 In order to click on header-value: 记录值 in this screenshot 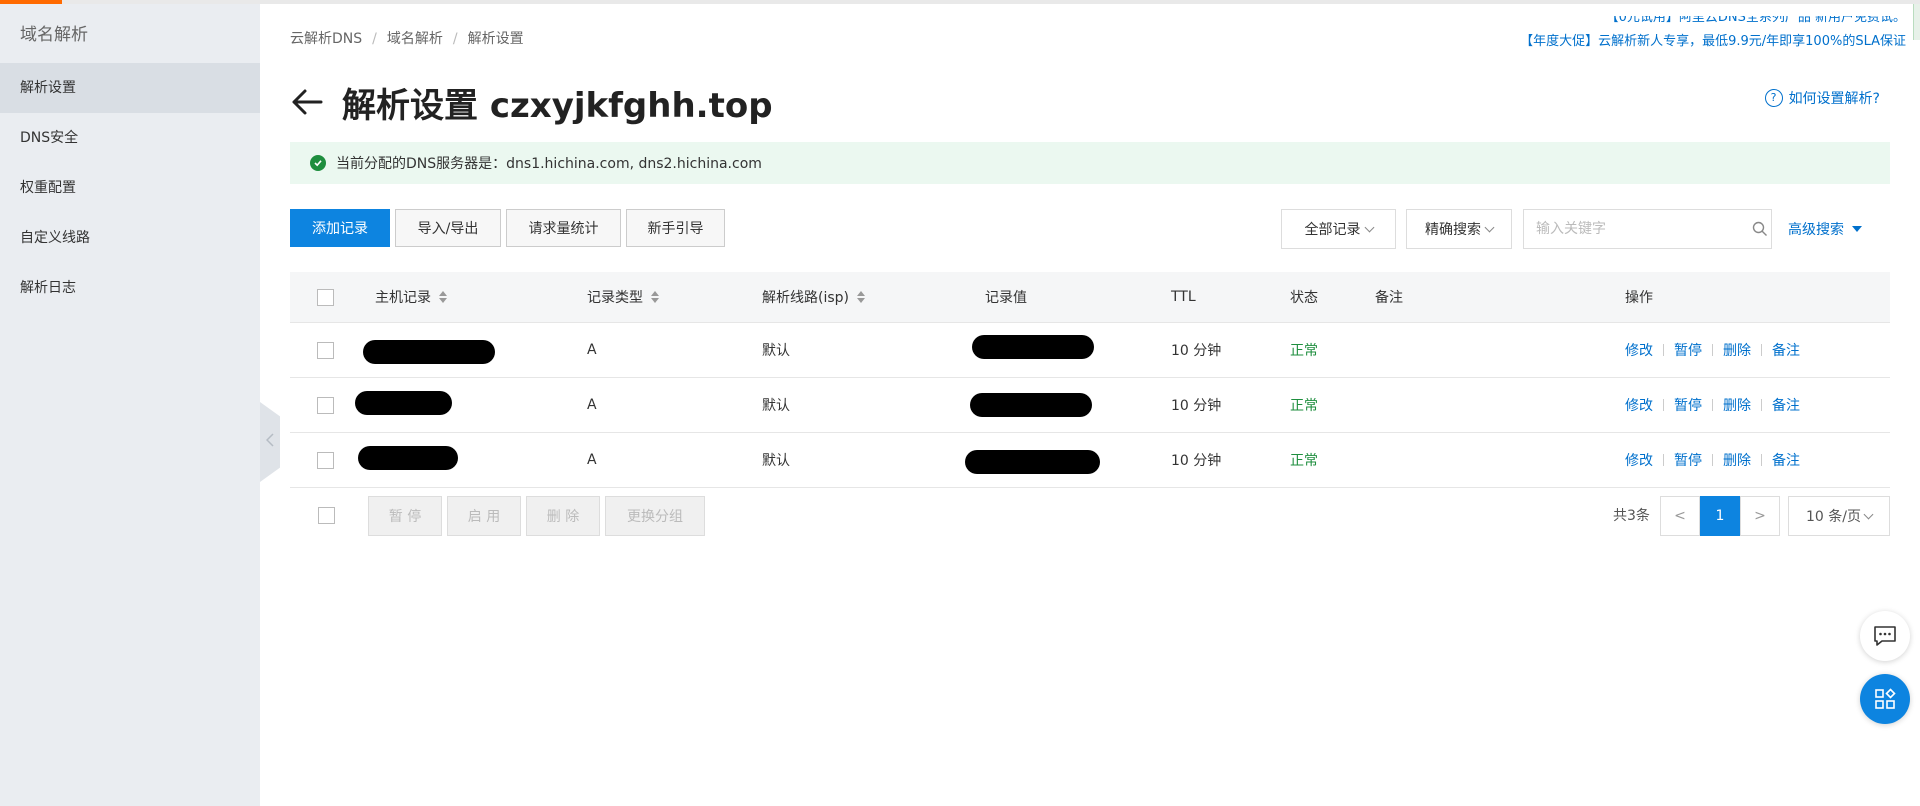, I will do `click(1006, 298)`.